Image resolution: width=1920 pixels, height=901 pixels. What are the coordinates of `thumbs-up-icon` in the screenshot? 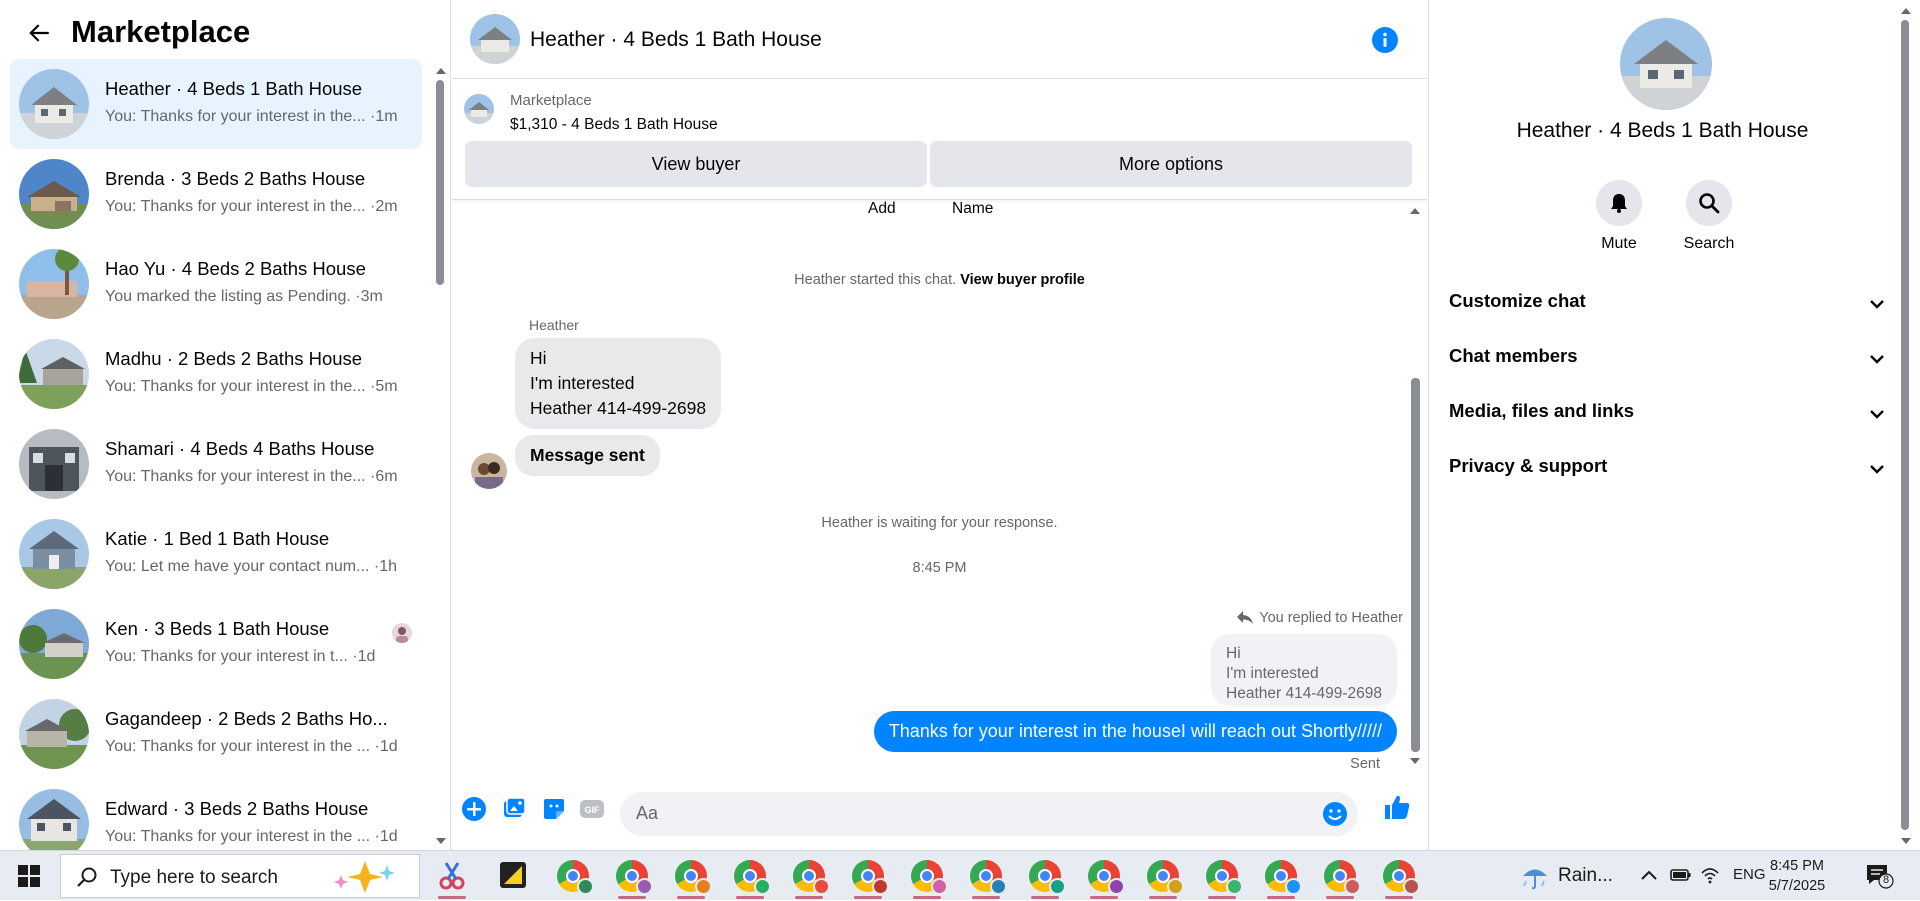 It's located at (1397, 807).